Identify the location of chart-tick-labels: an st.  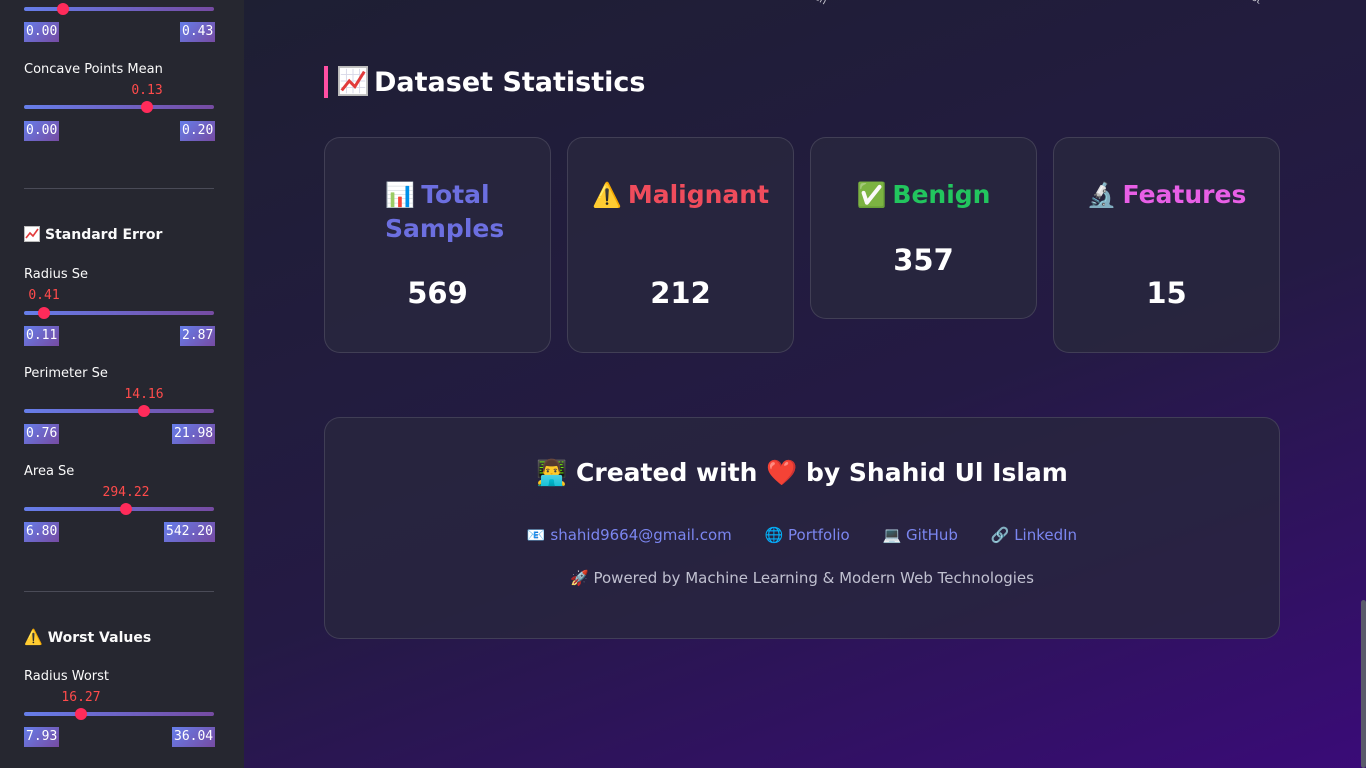
(805, 5).